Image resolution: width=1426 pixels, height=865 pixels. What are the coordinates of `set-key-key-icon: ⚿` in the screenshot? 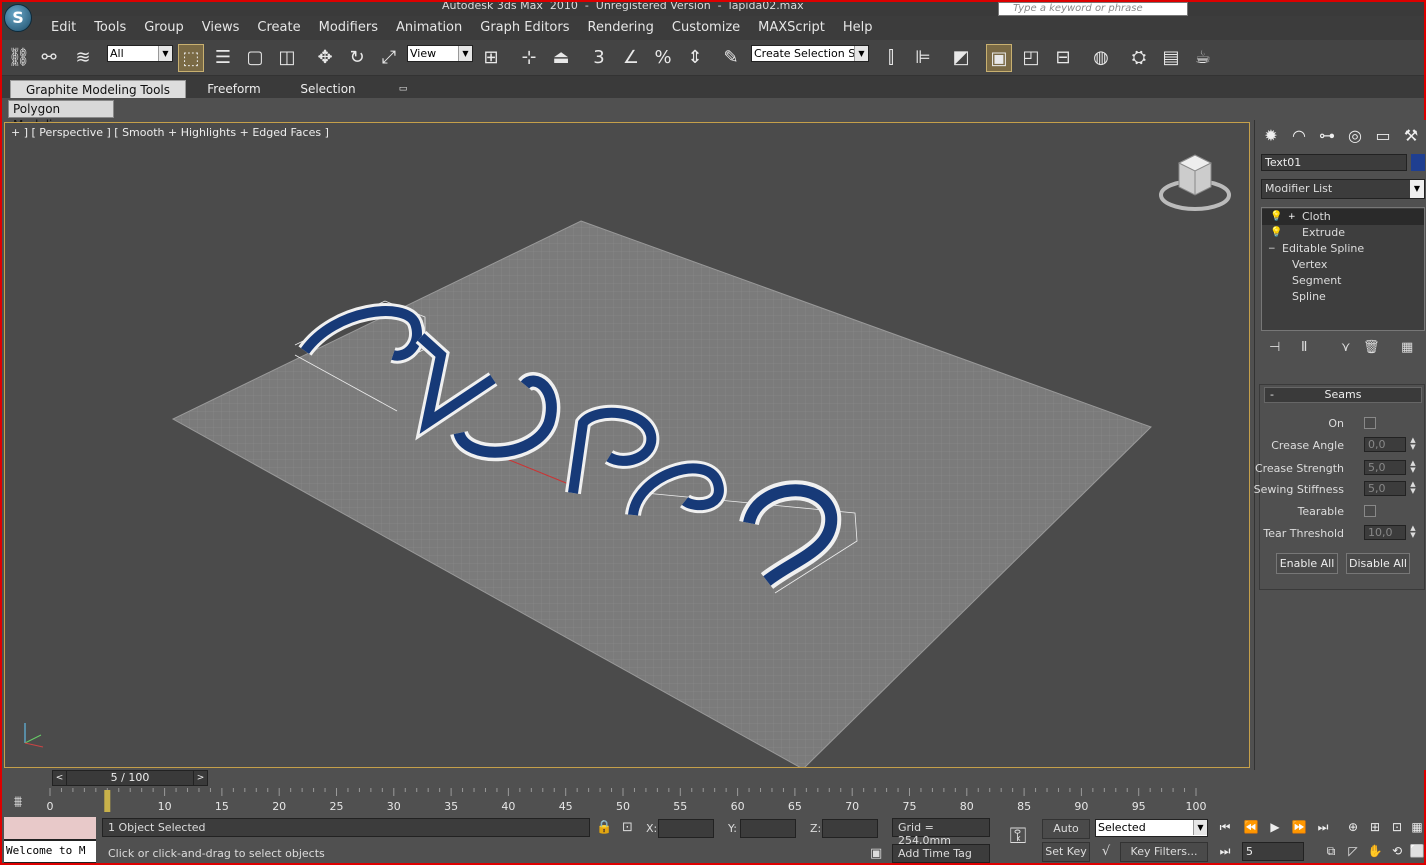 It's located at (1018, 836).